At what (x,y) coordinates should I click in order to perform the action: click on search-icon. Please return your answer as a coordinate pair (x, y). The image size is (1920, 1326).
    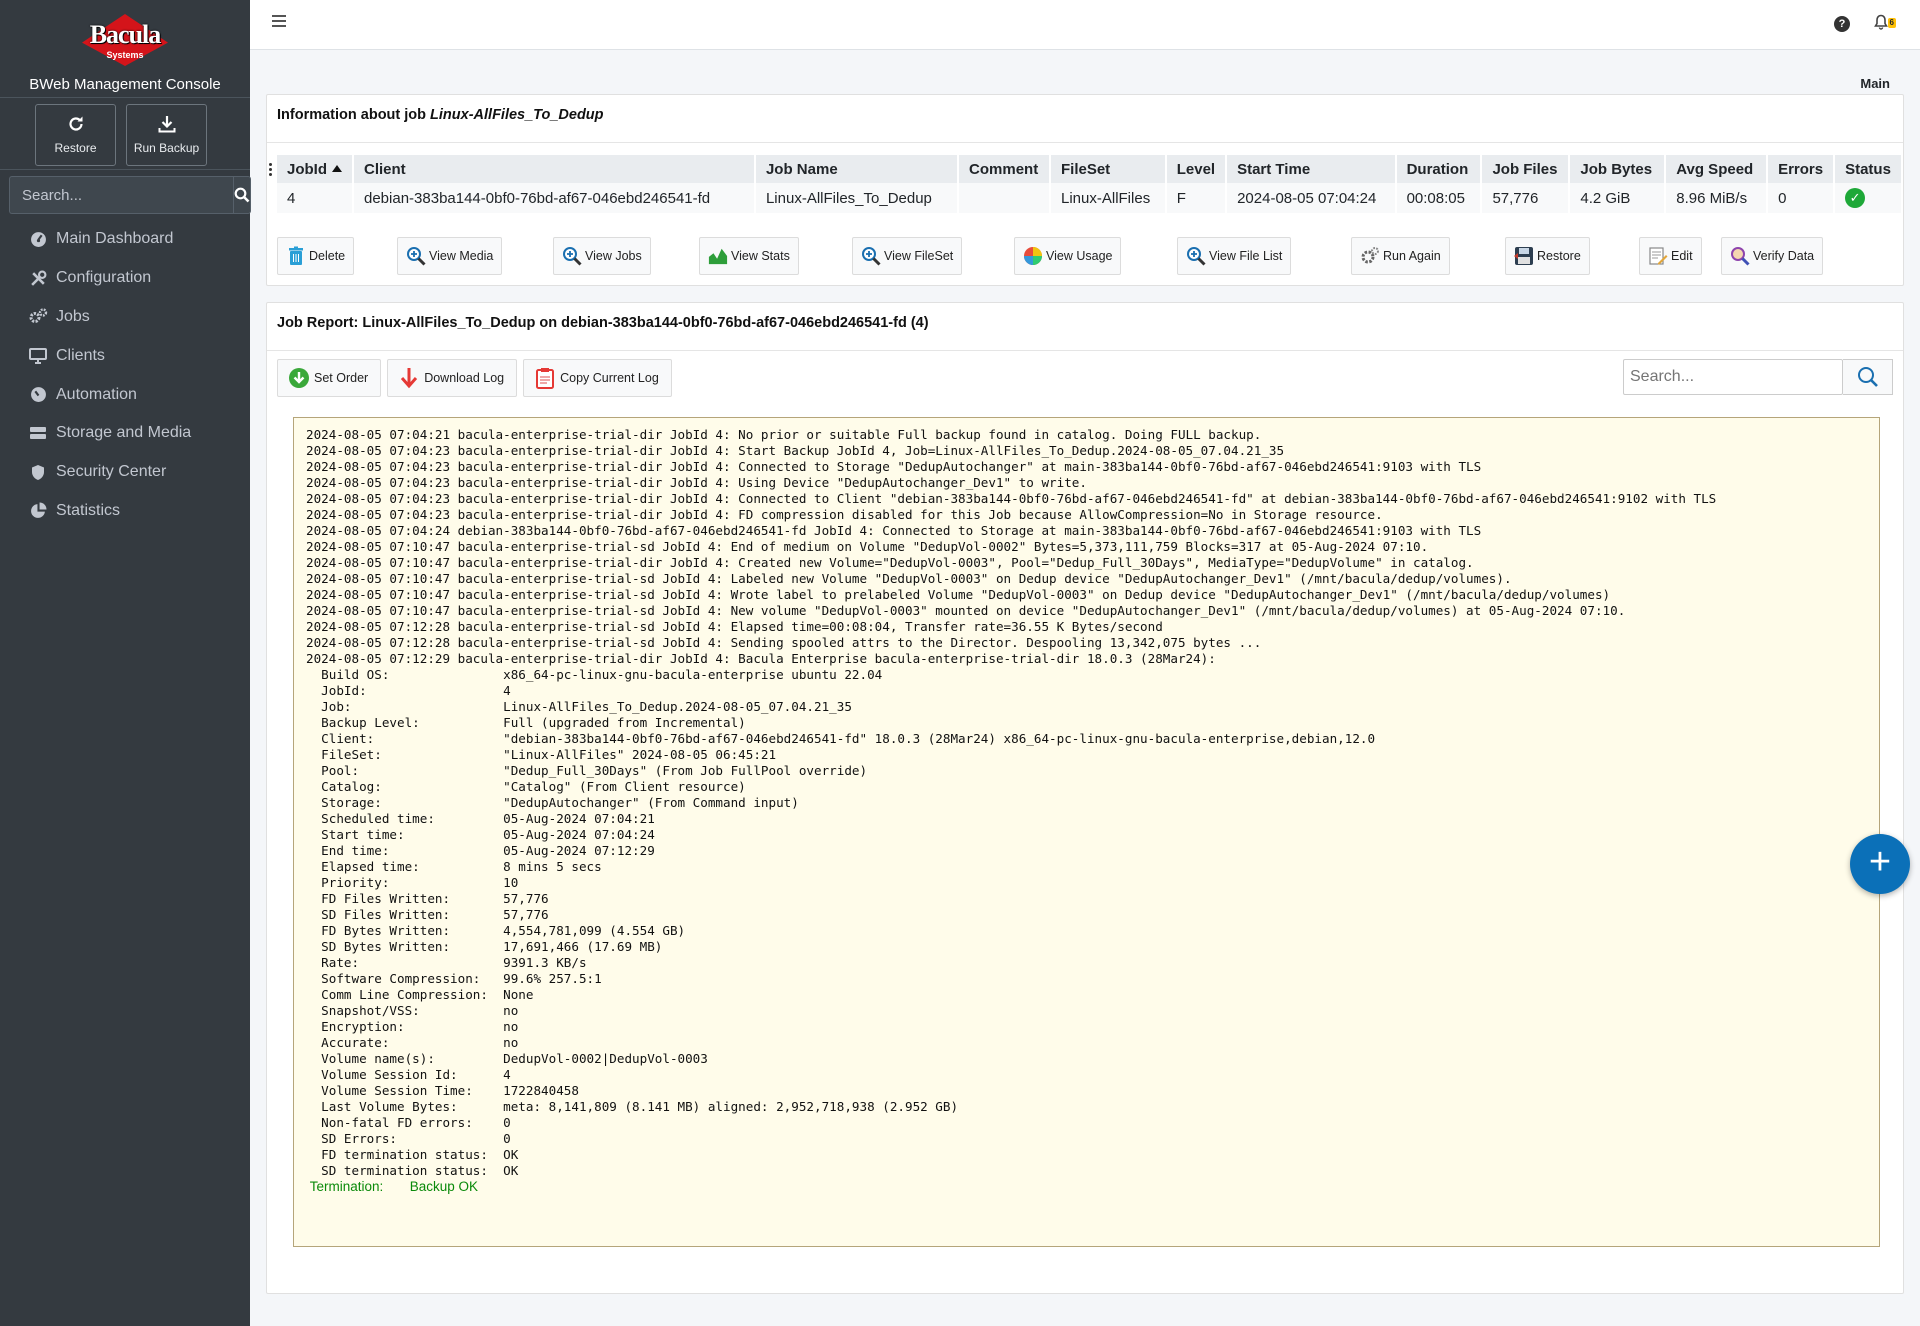
    Looking at the image, I should click on (1867, 377).